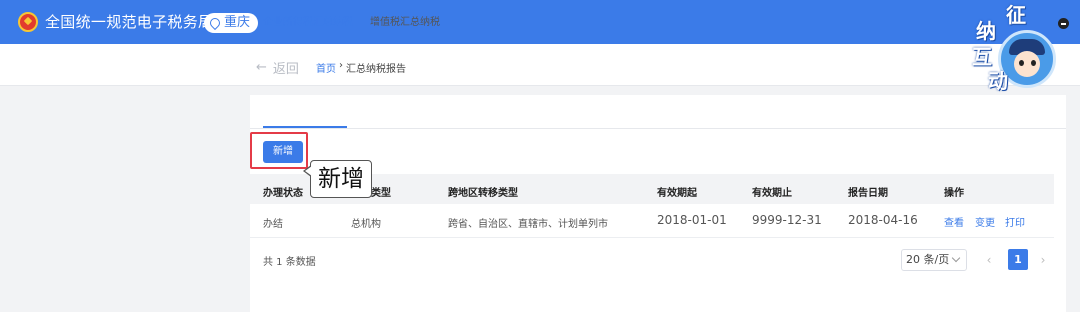 Image resolution: width=1080 pixels, height=312 pixels. Describe the element at coordinates (366, 224) in the screenshot. I see `cell-org-type: 总机构` at that location.